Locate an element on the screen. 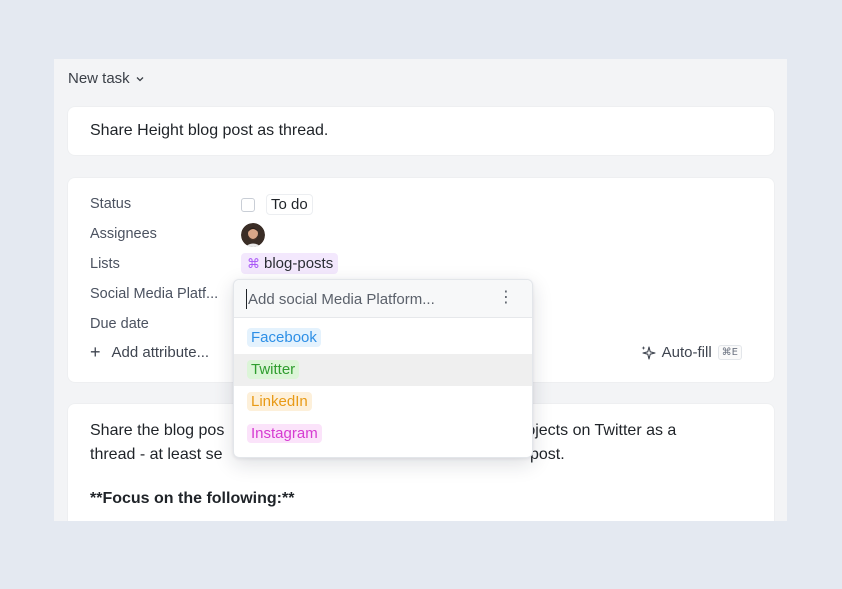 The height and width of the screenshot is (589, 842). new-task-menu: New task is located at coordinates (106, 78).